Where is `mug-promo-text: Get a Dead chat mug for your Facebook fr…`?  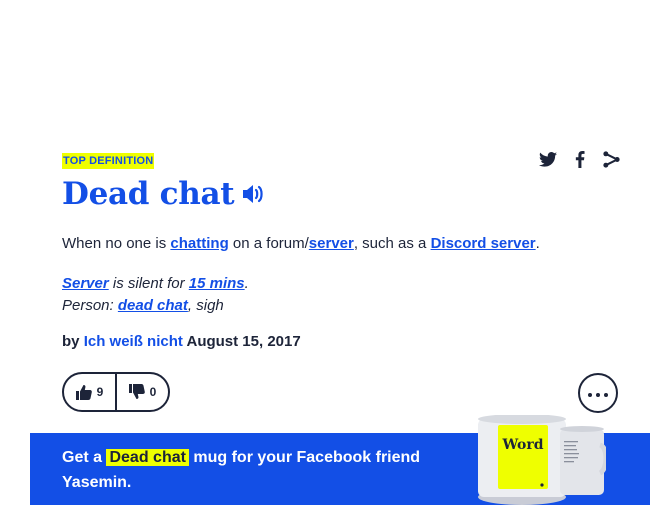 mug-promo-text: Get a Dead chat mug for your Facebook fr… is located at coordinates (241, 470).